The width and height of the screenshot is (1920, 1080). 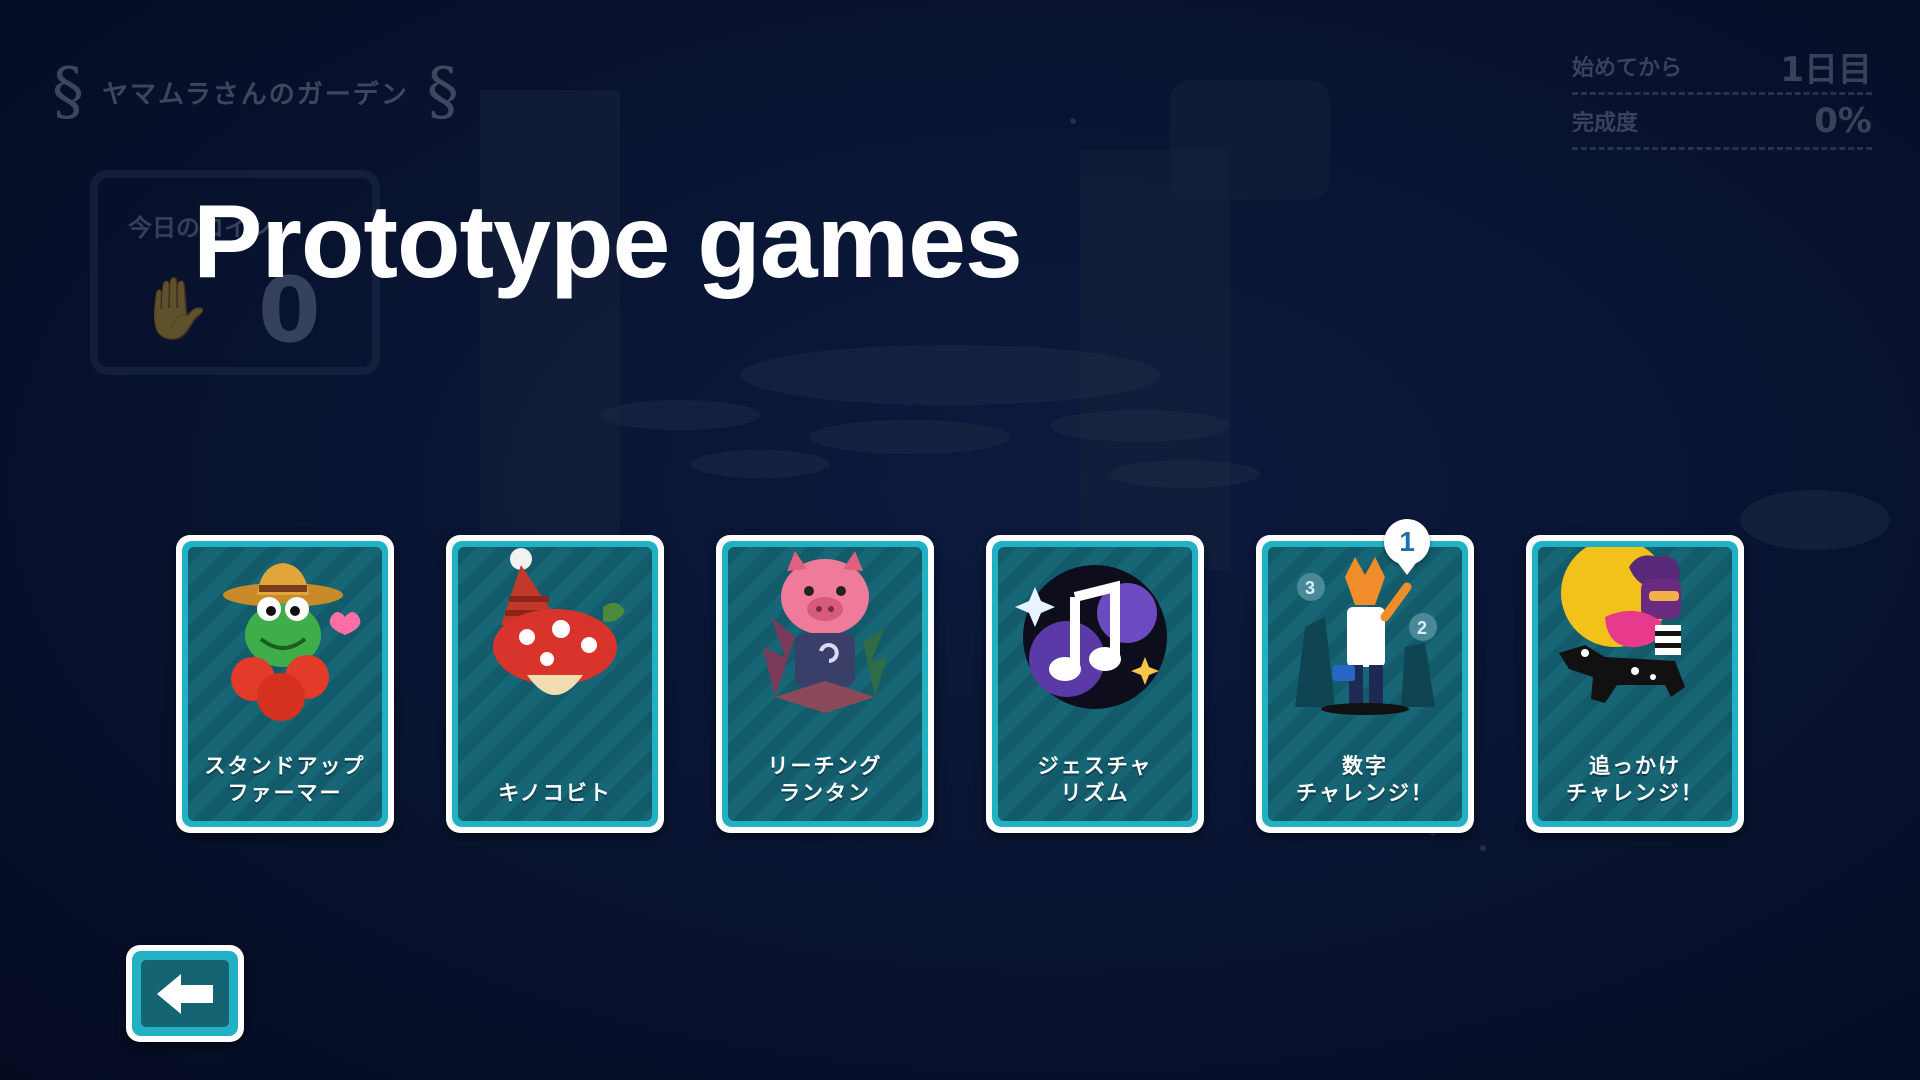 I want to click on back-button, so click(x=185, y=993).